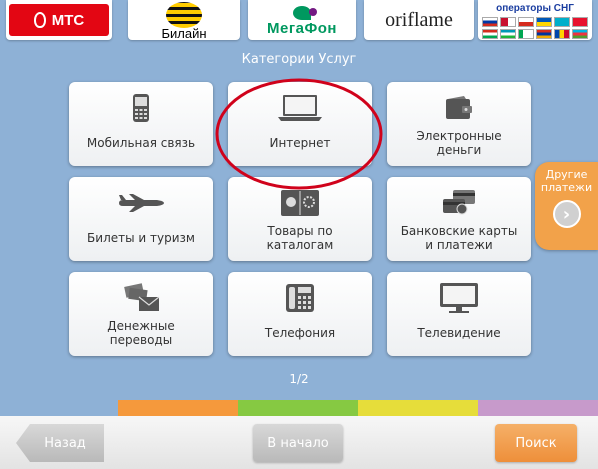 Image resolution: width=598 pixels, height=469 pixels. What do you see at coordinates (300, 143) in the screenshot?
I see `category-label: Интернет` at bounding box center [300, 143].